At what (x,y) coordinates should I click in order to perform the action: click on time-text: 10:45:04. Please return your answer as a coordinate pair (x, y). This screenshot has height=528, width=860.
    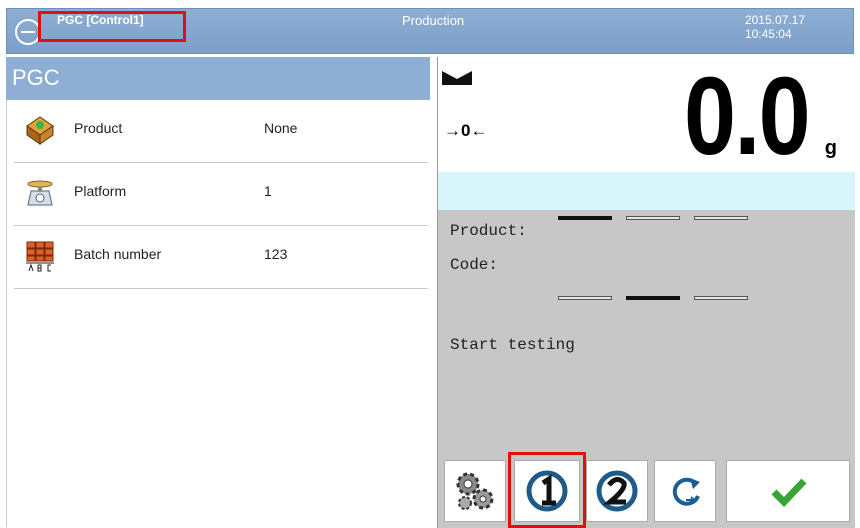
    Looking at the image, I should click on (768, 34).